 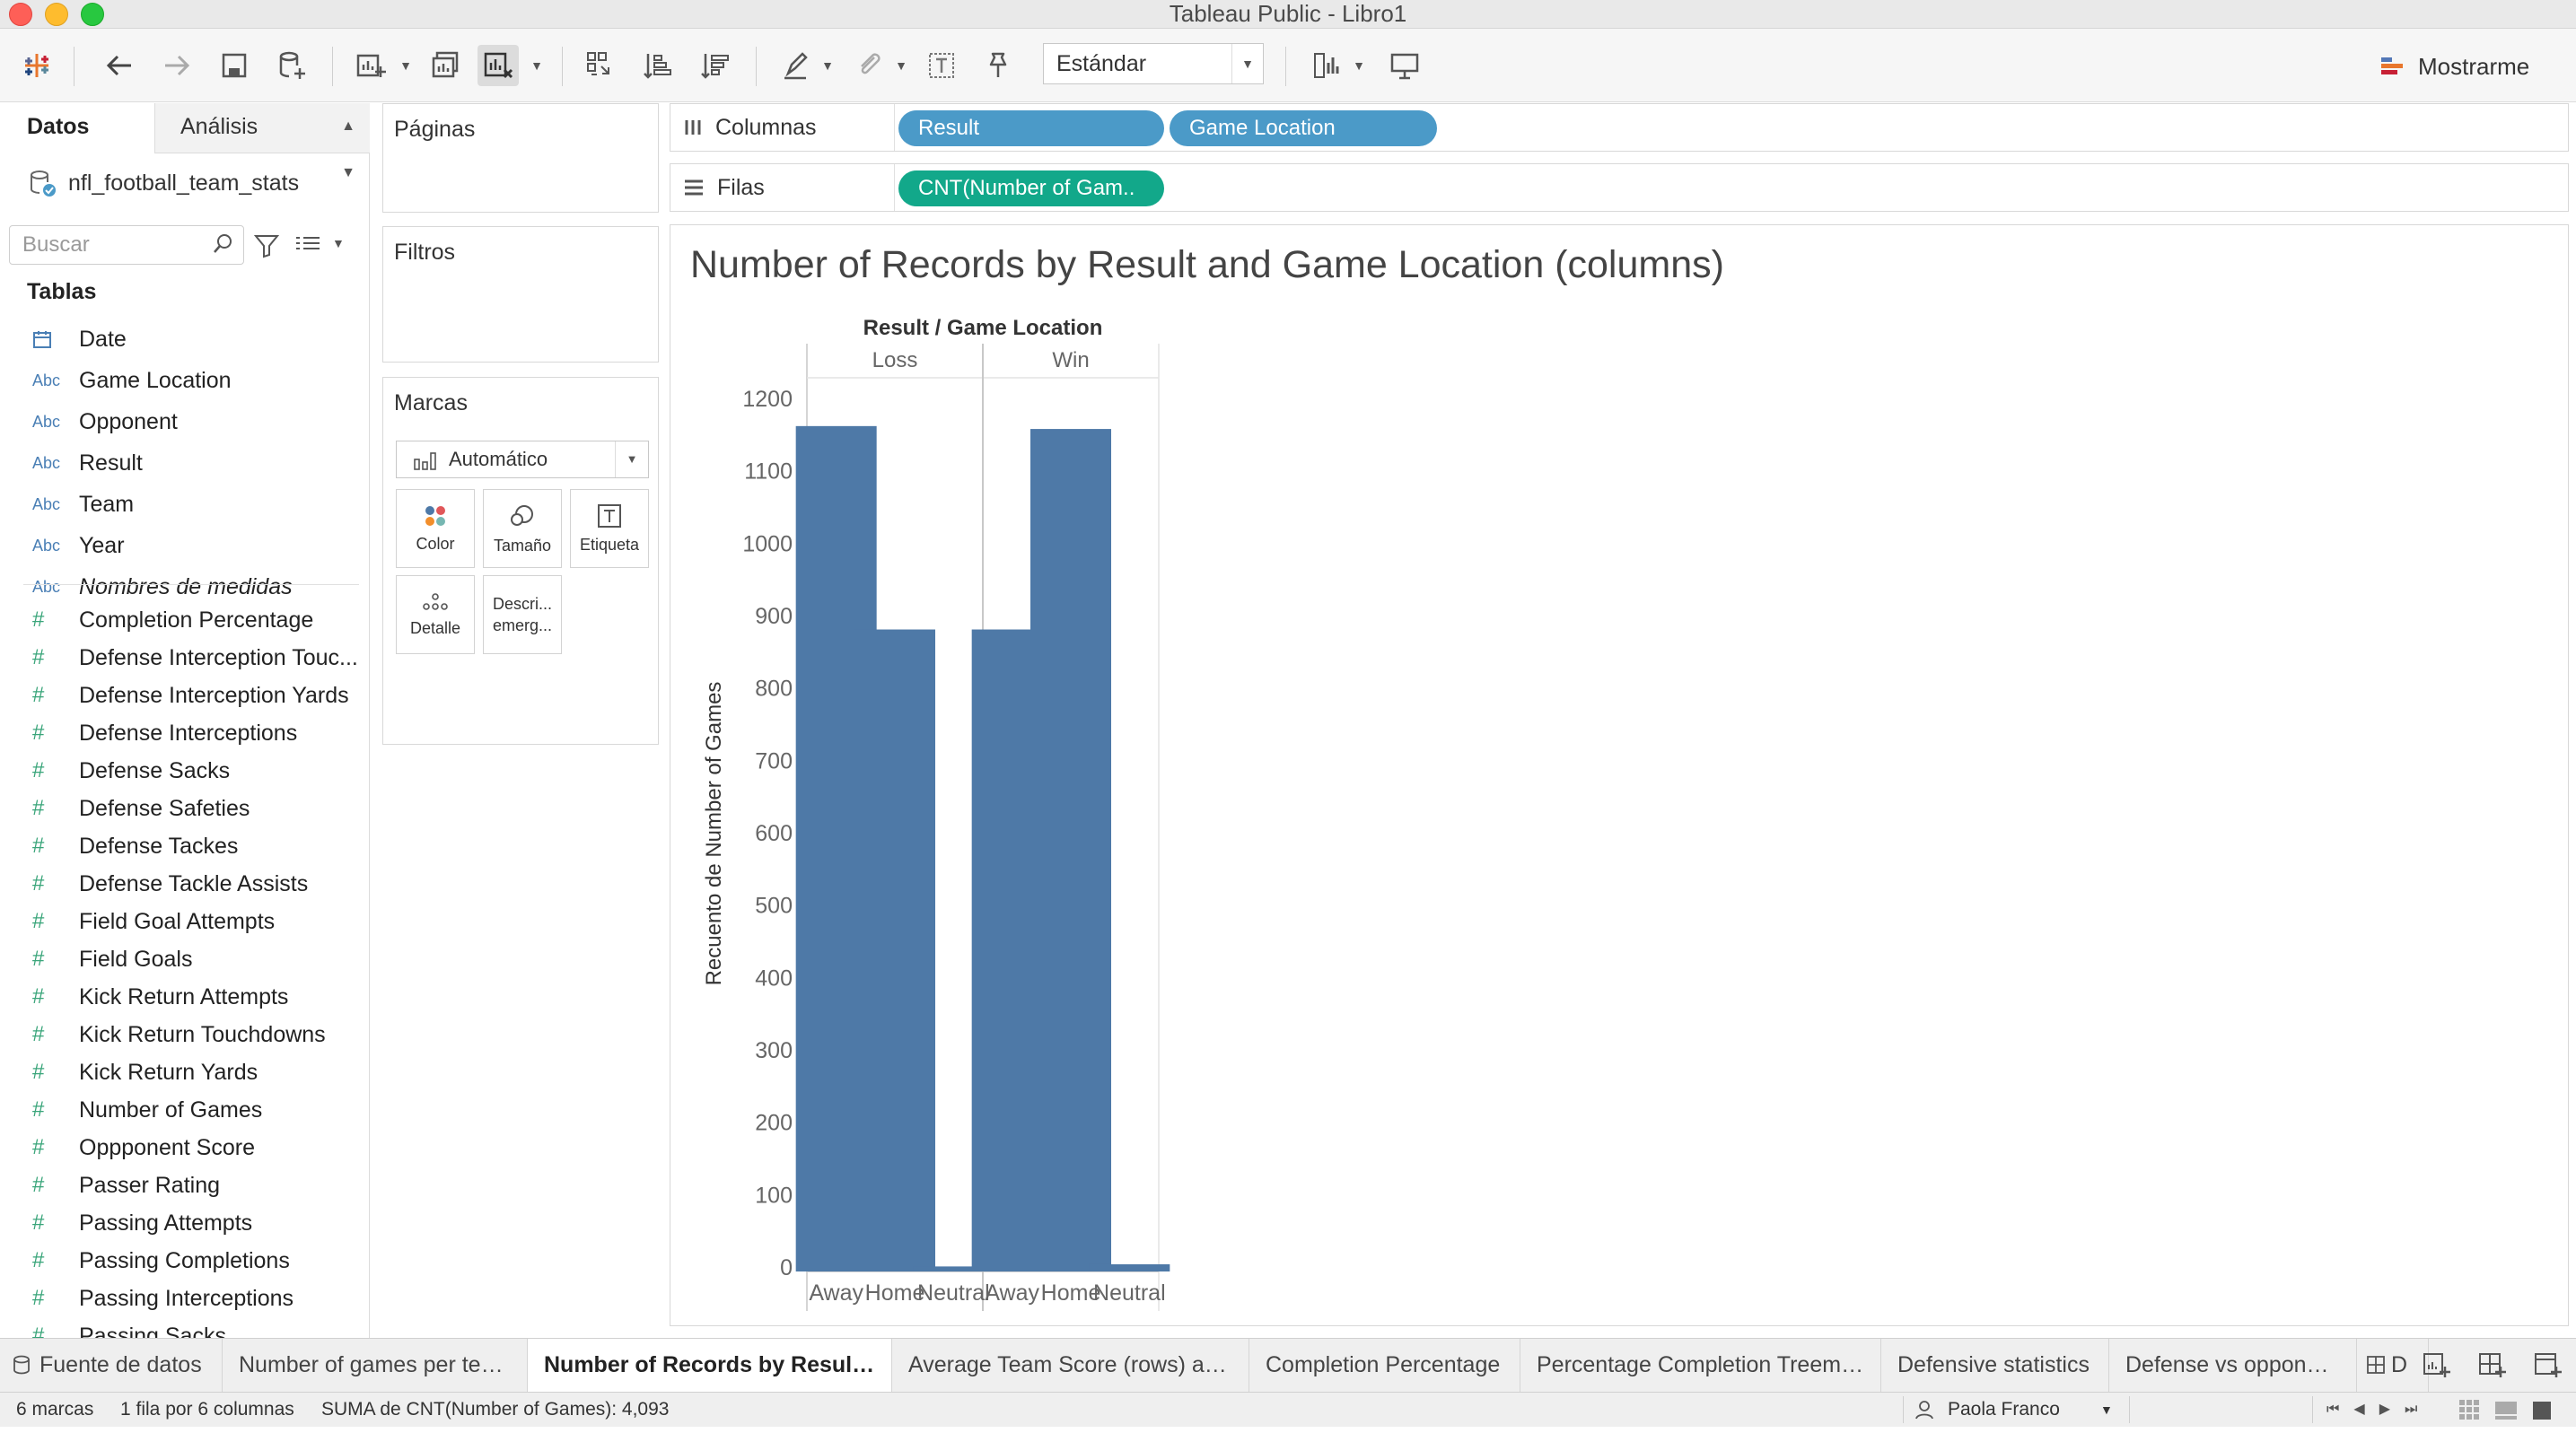 I want to click on measure-field: # Completion Percentage, so click(x=179, y=620).